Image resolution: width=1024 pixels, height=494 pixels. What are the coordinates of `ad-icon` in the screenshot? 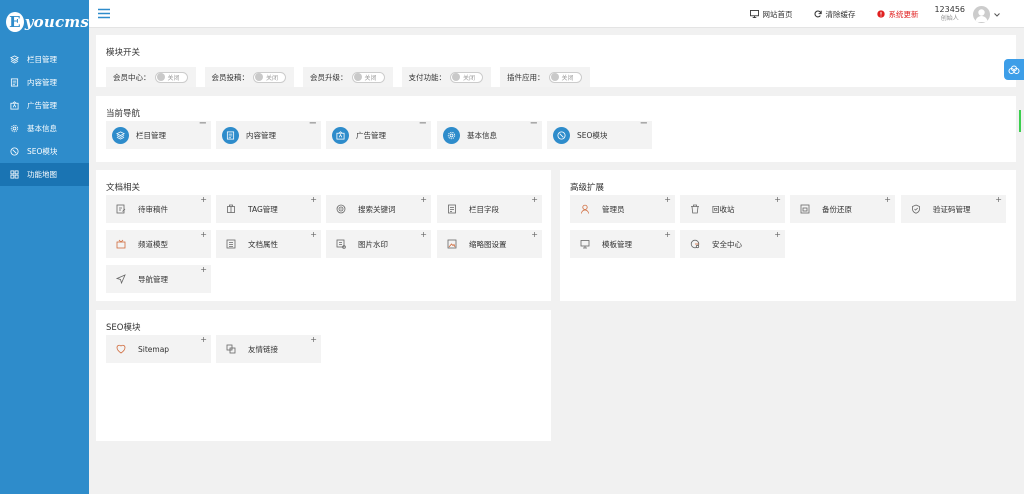 It's located at (14, 105).